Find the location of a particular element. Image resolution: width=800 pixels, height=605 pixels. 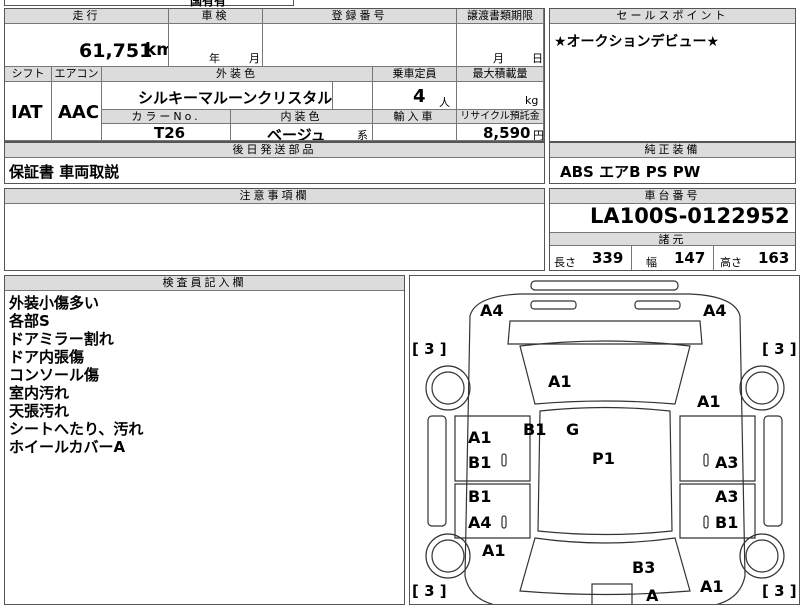

spec-height-cell: 高さ 163 is located at coordinates (754, 258).